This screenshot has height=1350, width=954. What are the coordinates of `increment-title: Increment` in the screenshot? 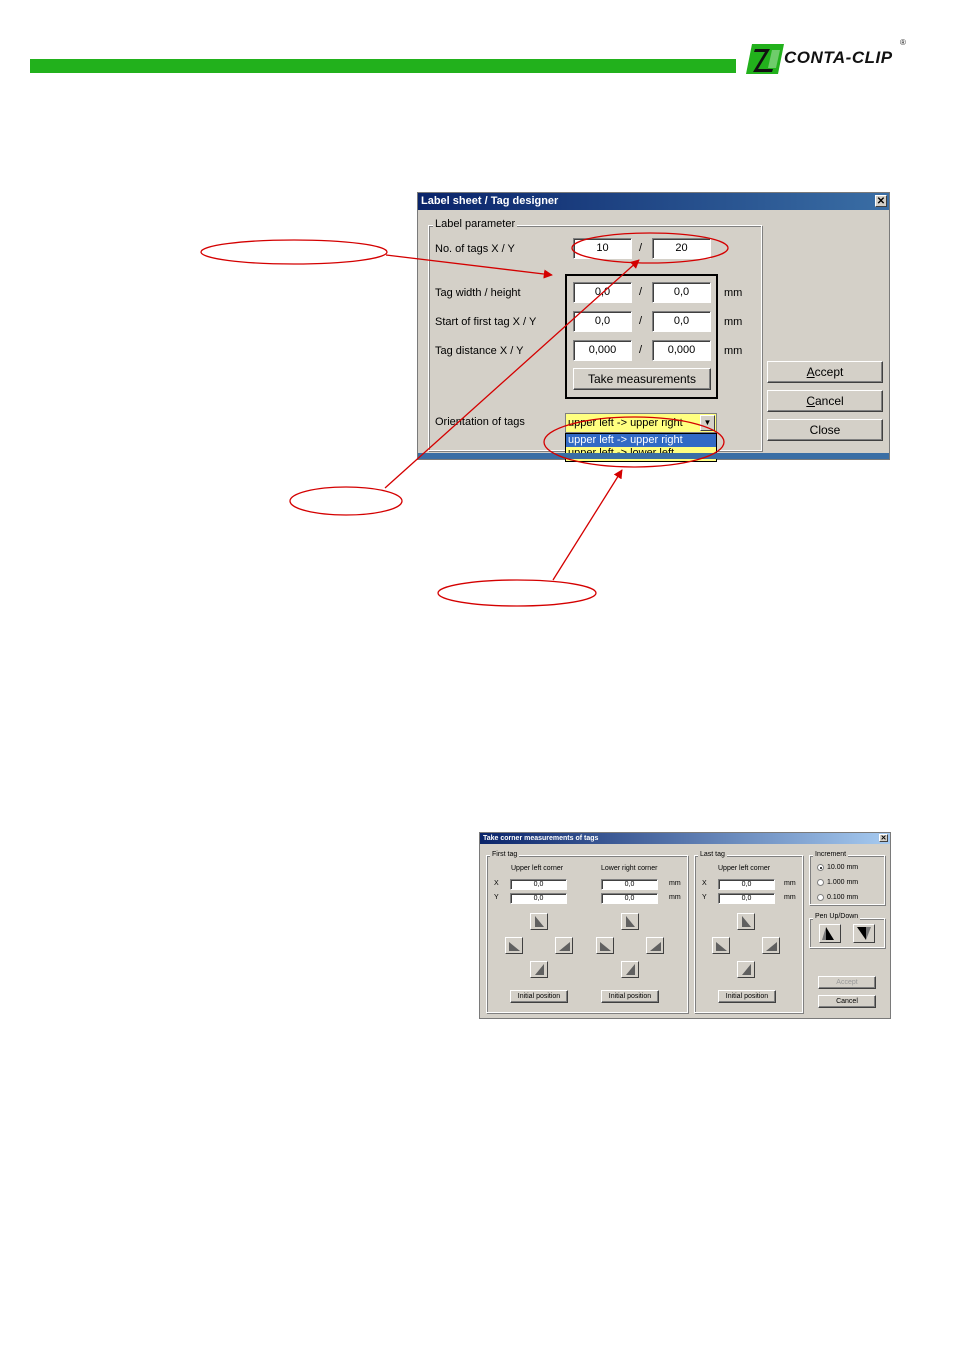 It's located at (831, 854).